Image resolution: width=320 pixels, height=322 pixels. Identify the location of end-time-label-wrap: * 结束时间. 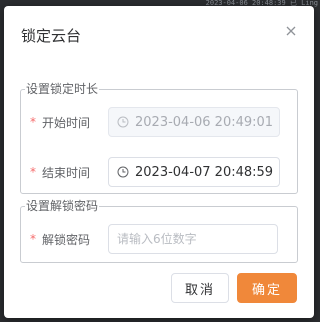
(69, 172).